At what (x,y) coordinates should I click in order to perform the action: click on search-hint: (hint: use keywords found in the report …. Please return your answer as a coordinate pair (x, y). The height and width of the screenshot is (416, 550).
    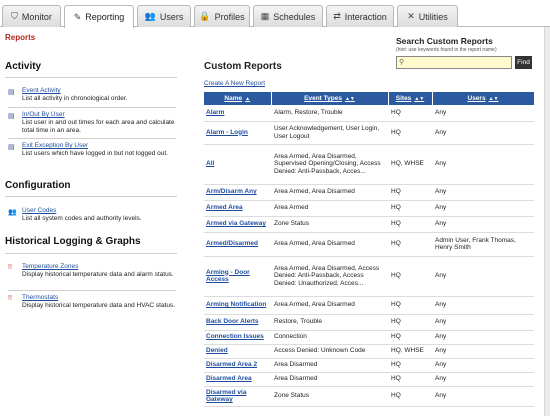
    Looking at the image, I should click on (446, 50).